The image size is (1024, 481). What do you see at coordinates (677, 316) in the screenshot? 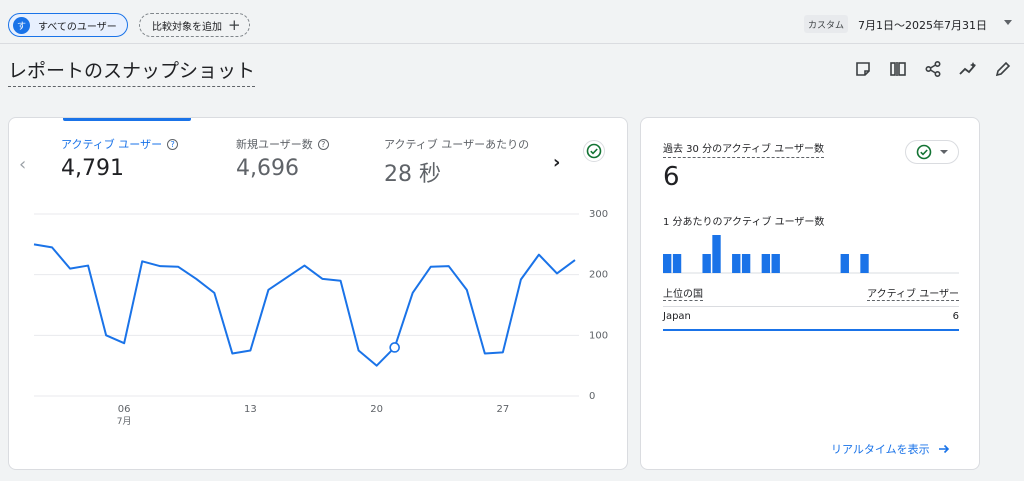
I see `country-cell: Japan` at bounding box center [677, 316].